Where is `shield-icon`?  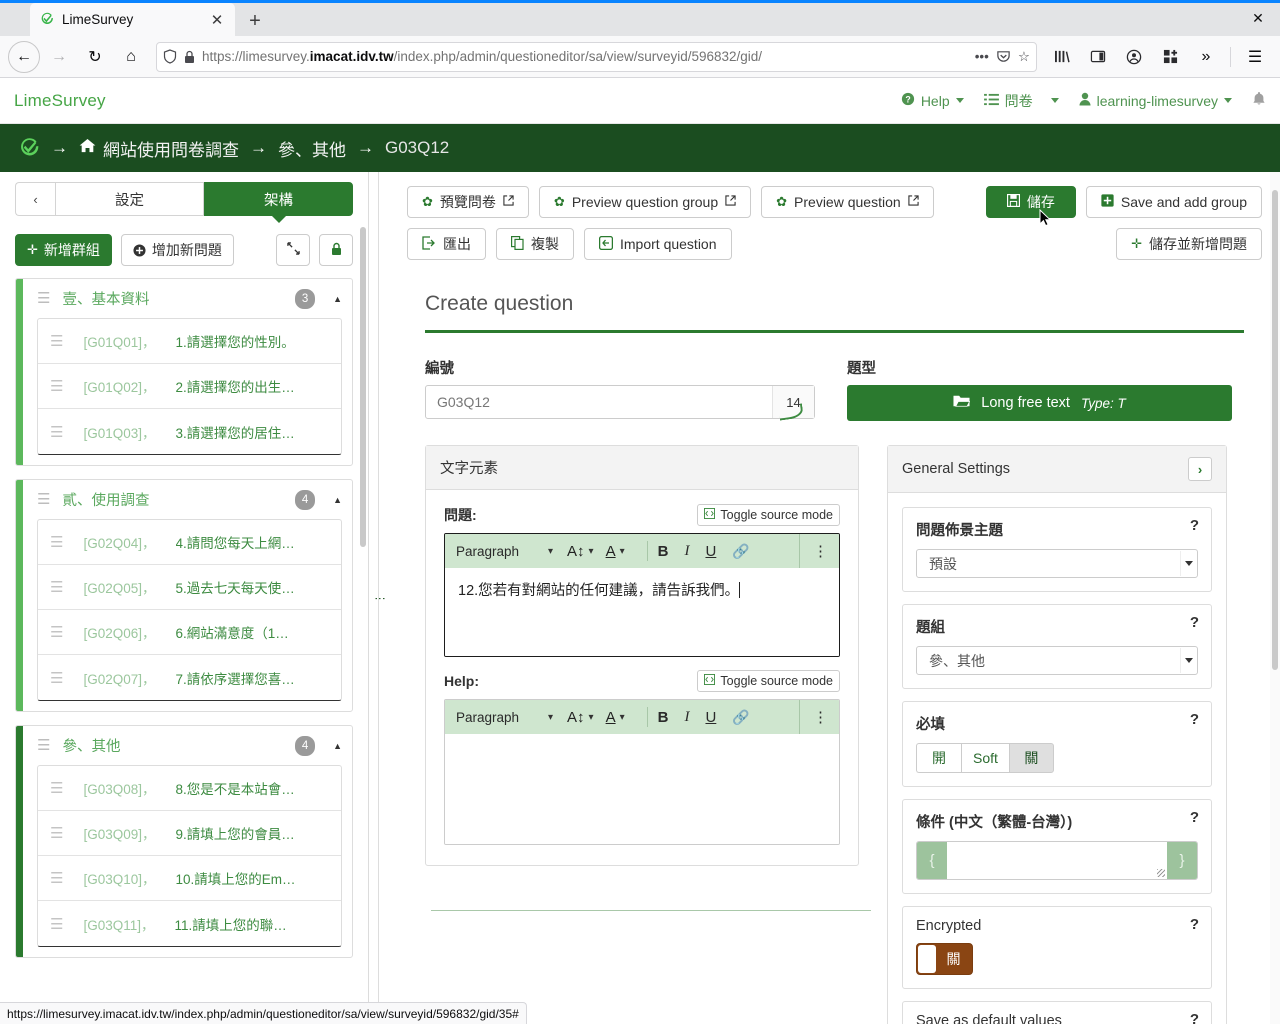
shield-icon is located at coordinates (170, 56).